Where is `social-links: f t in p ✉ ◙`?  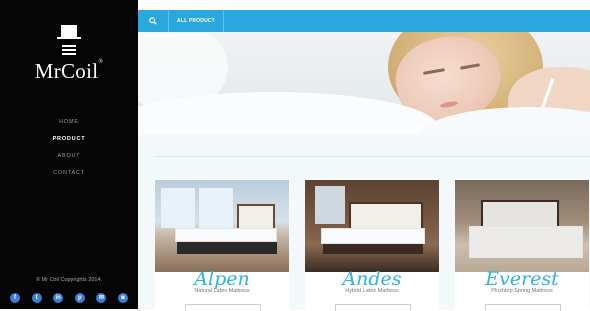 social-links: f t in p ✉ ◙ is located at coordinates (69, 298).